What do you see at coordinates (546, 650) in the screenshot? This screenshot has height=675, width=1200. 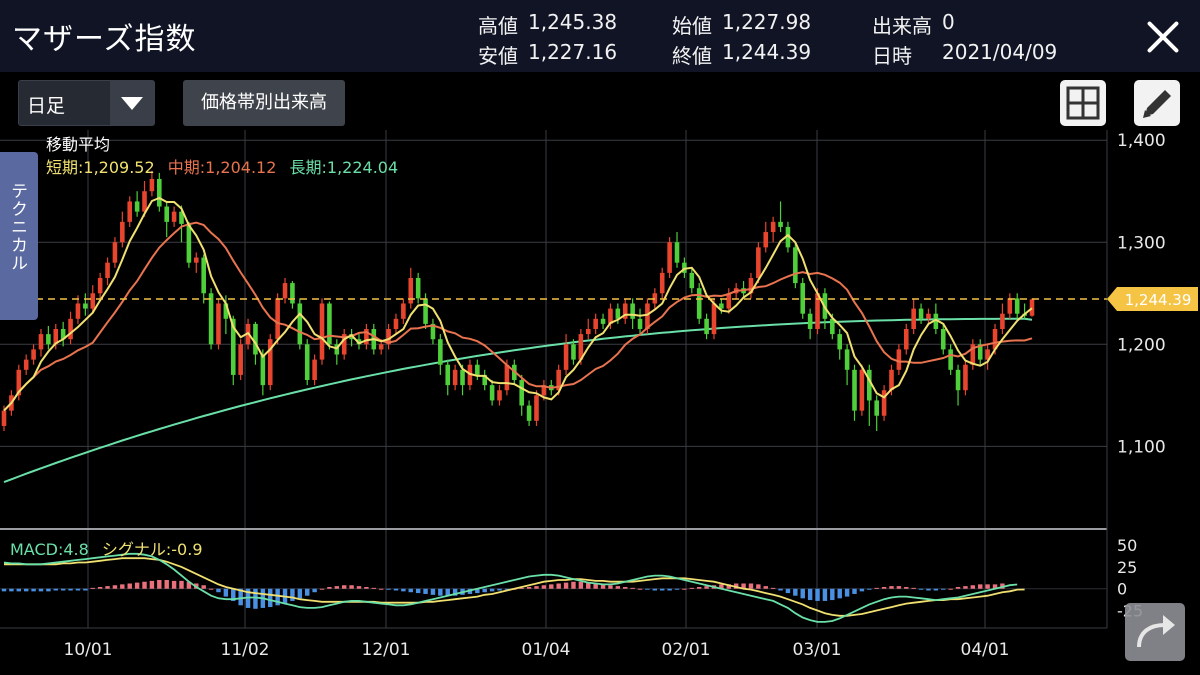 I see `date-tick-label: 01/04` at bounding box center [546, 650].